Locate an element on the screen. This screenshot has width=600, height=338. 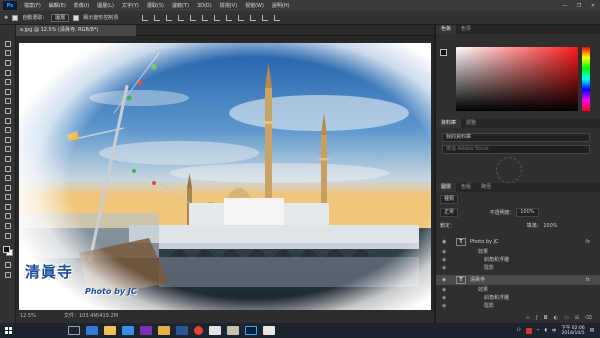
tab-channels: 色版 is located at coordinates (466, 187).